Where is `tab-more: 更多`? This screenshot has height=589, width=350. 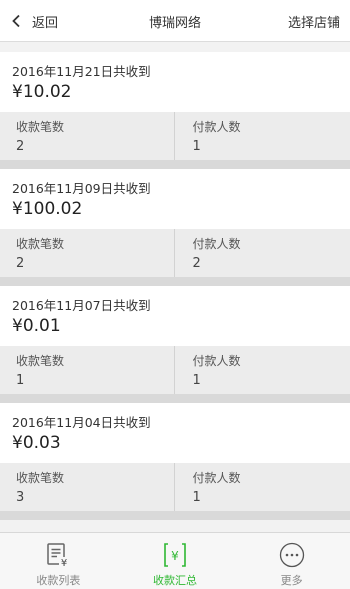 tab-more: 更多 is located at coordinates (291, 561).